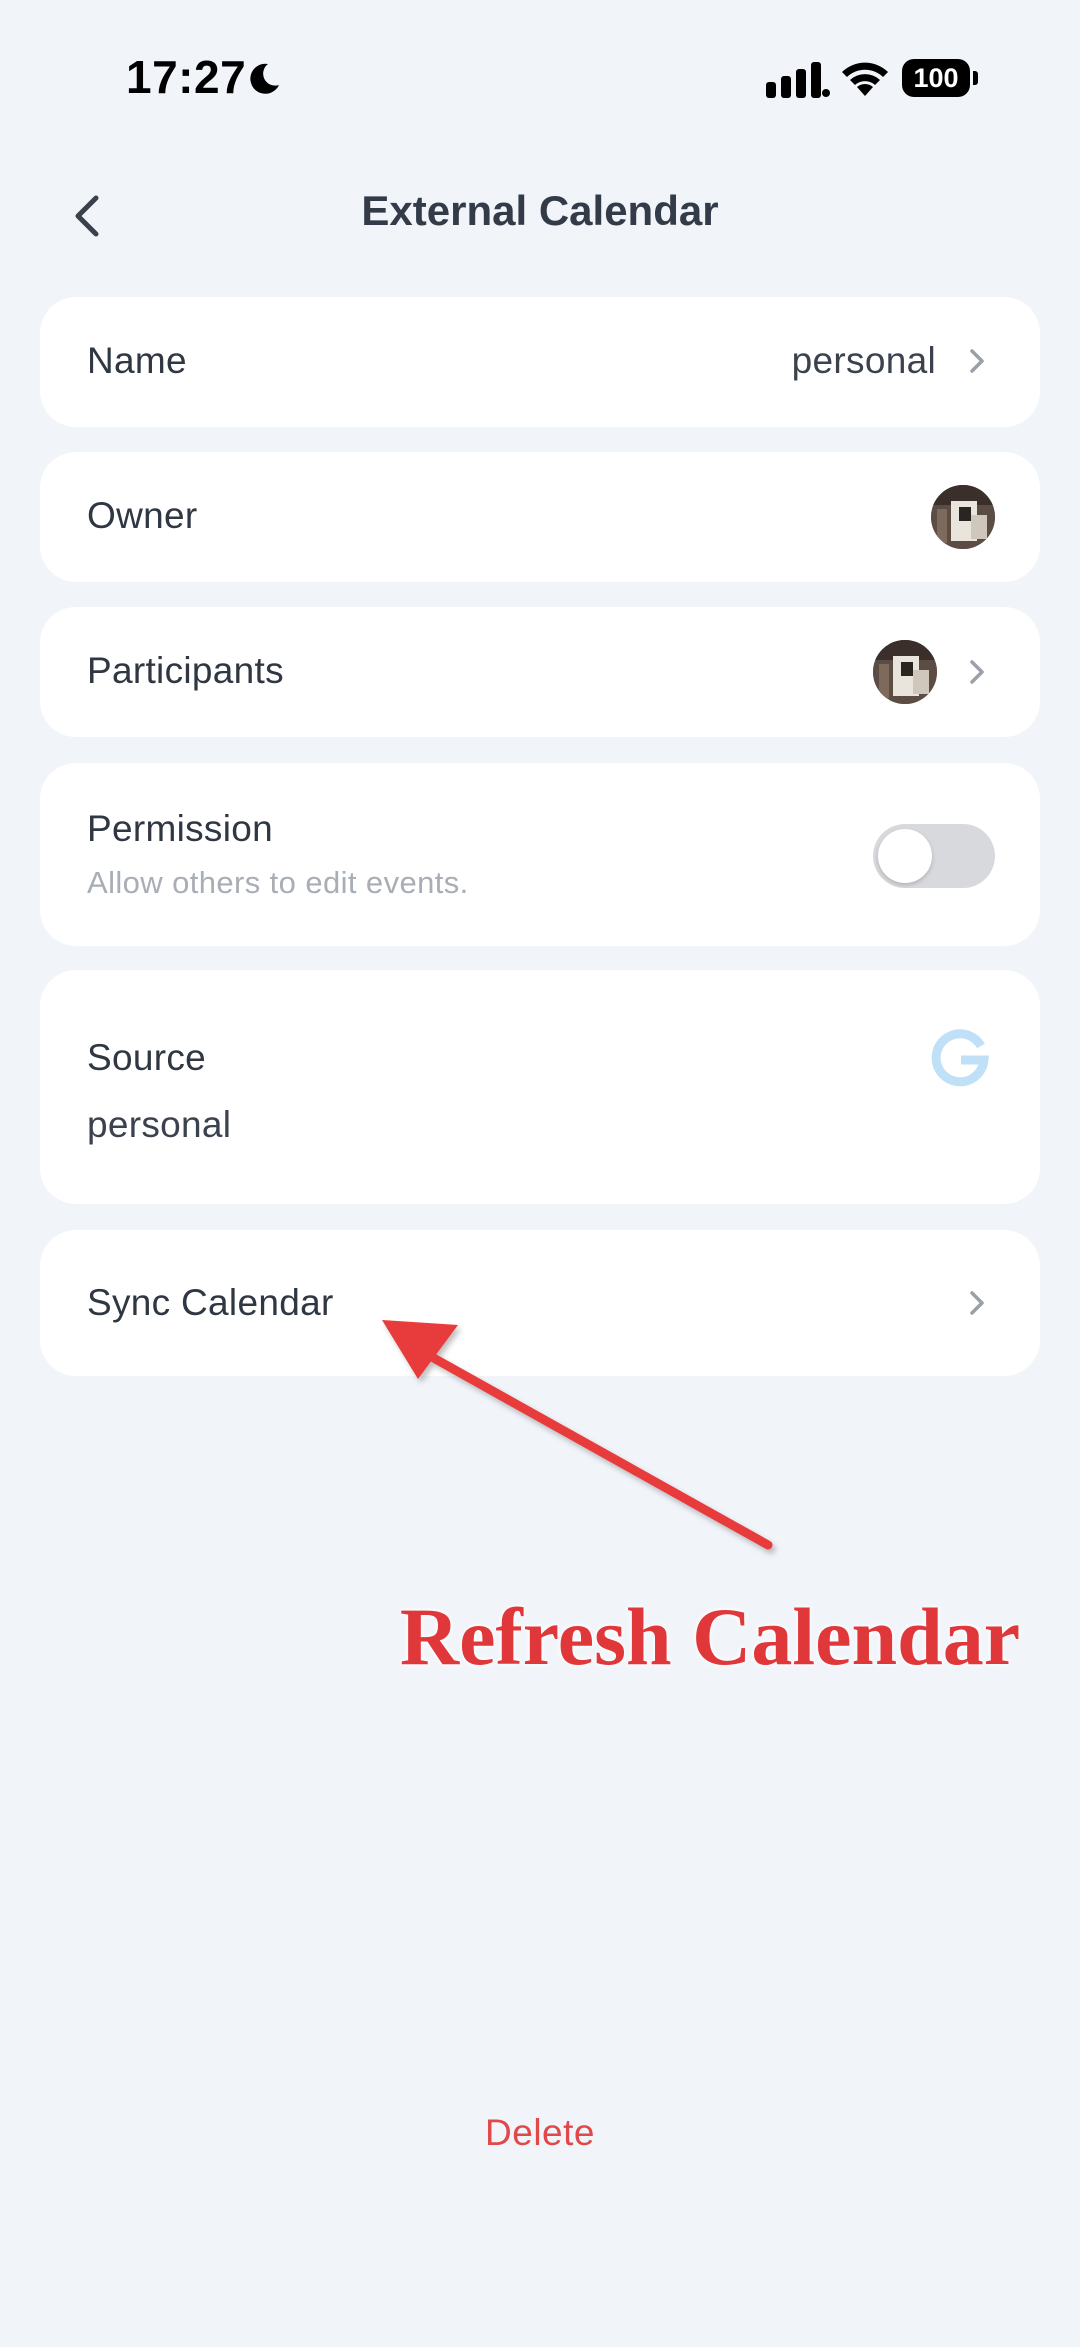 This screenshot has height=2347, width=1080. Describe the element at coordinates (540, 210) in the screenshot. I see `page-title: External Calendar` at that location.